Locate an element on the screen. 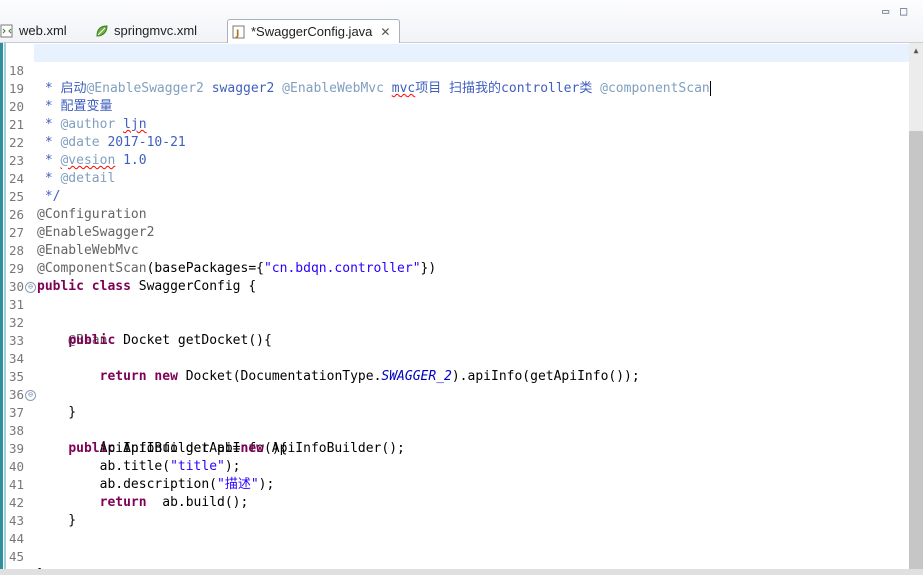  line-text: @EnableWebMvc is located at coordinates (88, 250).